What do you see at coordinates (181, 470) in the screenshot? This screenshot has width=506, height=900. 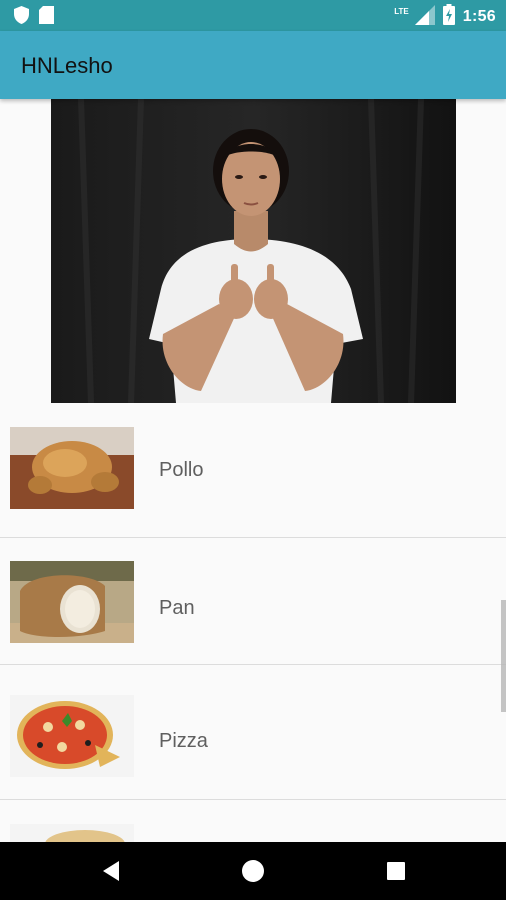 I see `list-item-label: Pollo` at bounding box center [181, 470].